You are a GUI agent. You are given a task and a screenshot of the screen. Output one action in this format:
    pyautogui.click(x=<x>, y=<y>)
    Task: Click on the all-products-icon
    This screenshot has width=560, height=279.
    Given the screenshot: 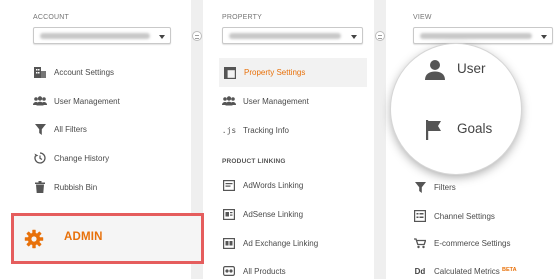 What is the action you would take?
    pyautogui.click(x=229, y=271)
    